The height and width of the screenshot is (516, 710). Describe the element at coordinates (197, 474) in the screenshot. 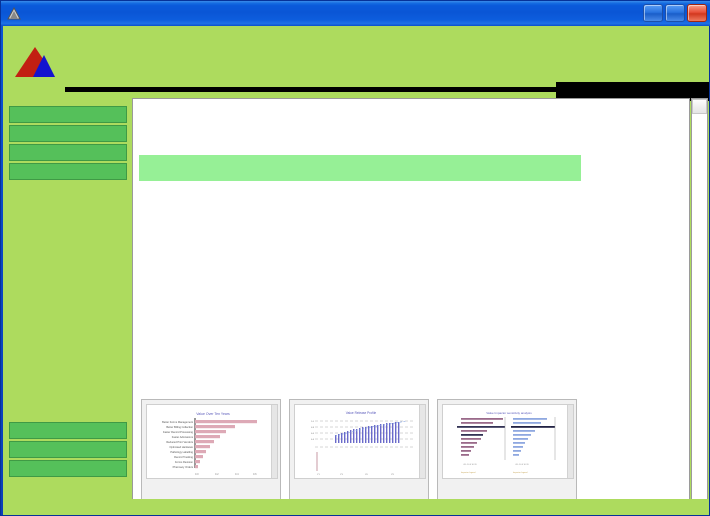

I see `svg-text: 0.0` at that location.